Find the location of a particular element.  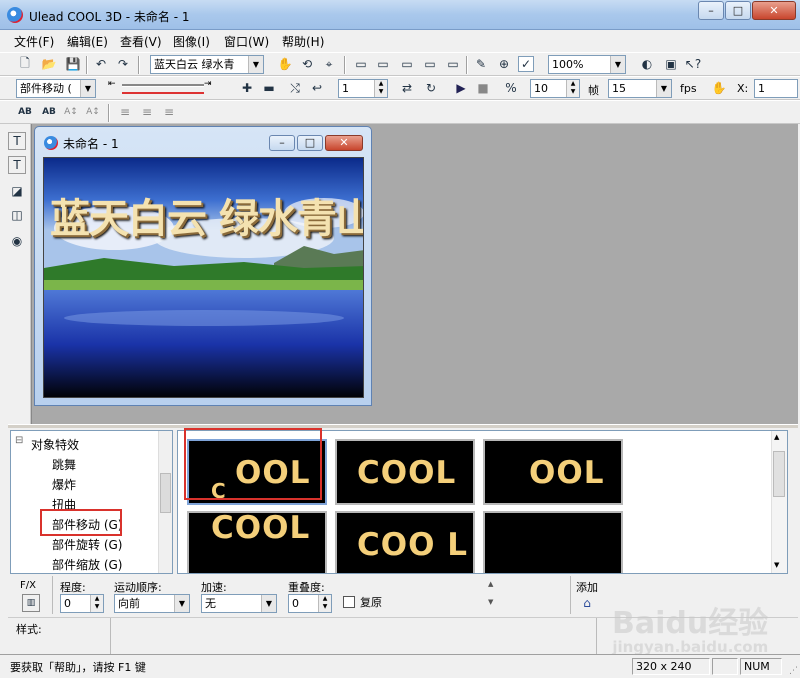

thumbnail-4: COOL is located at coordinates (257, 542).